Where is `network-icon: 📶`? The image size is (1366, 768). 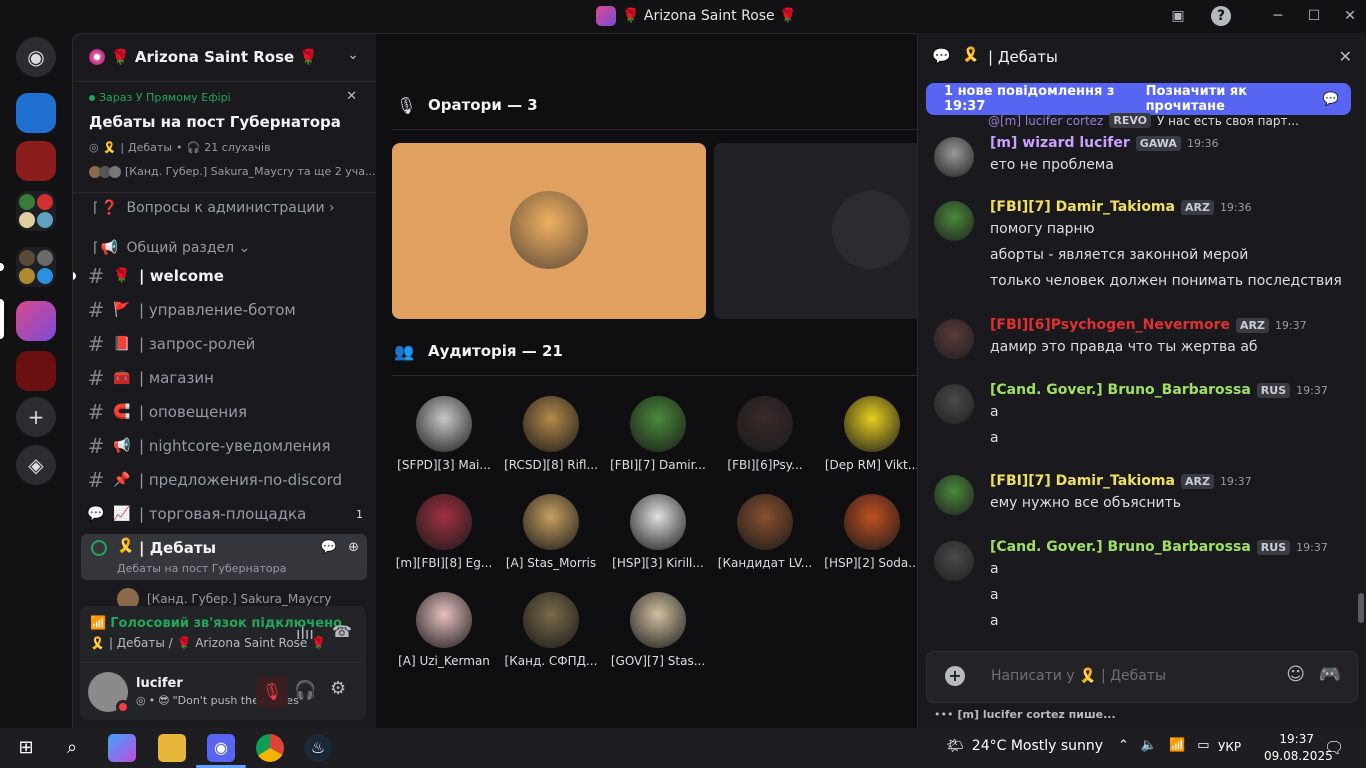 network-icon: 📶 is located at coordinates (1177, 745).